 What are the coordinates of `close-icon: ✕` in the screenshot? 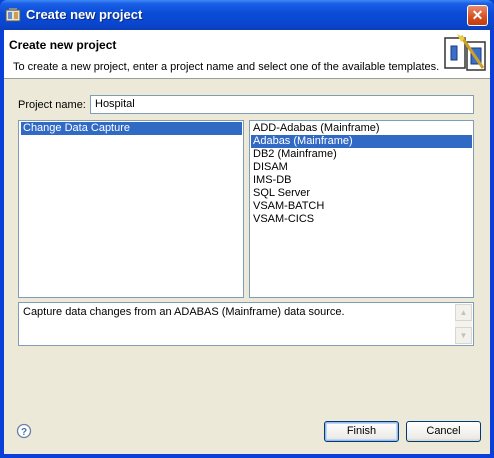 It's located at (477, 15).